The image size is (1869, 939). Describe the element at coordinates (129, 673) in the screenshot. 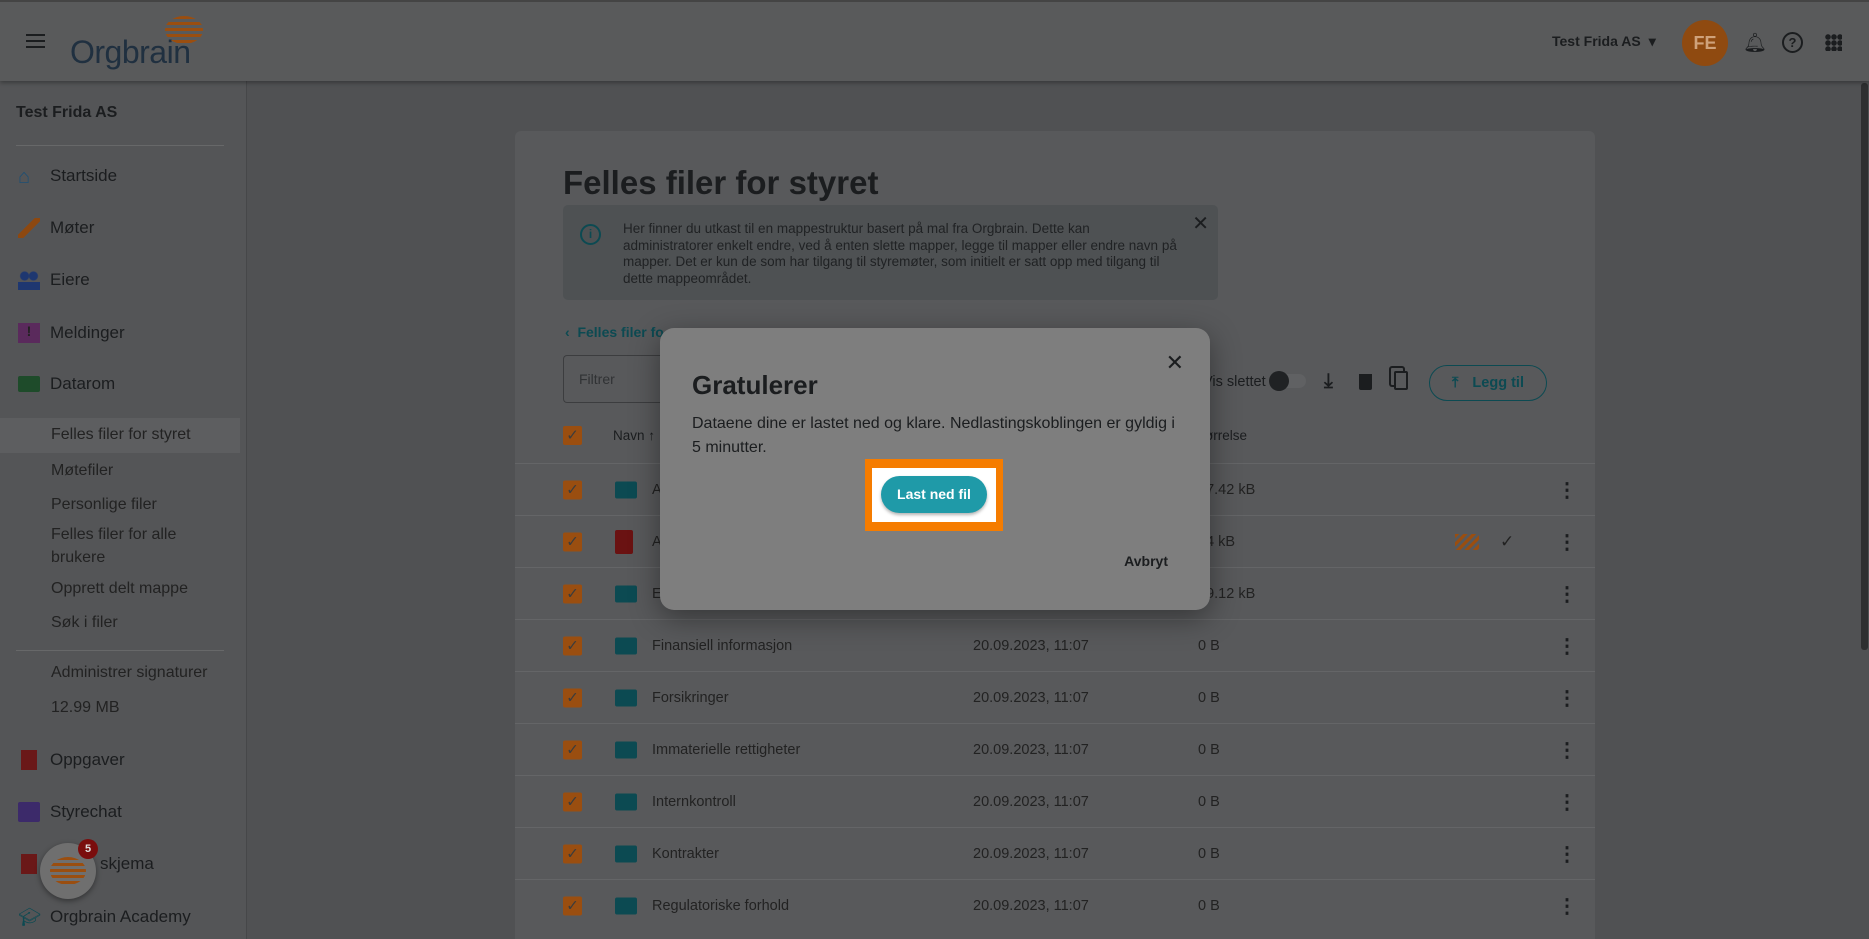

I see `sidebar-administrer-signaturer: Administrer signaturer` at that location.